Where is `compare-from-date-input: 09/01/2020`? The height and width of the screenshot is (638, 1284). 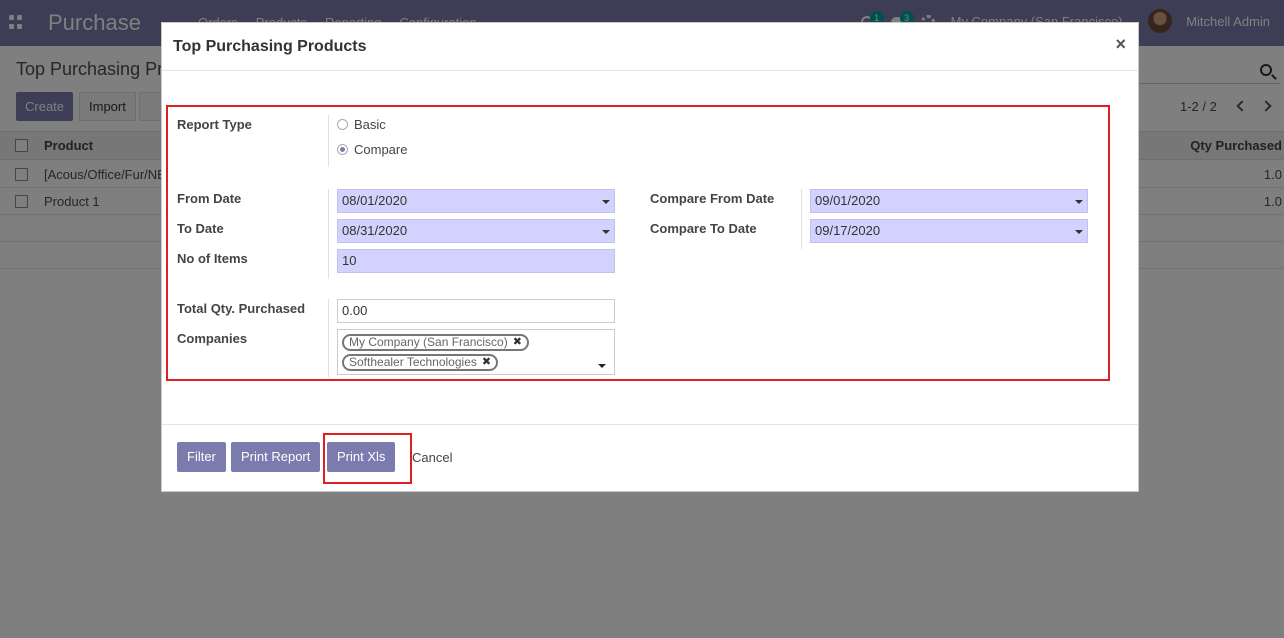 compare-from-date-input: 09/01/2020 is located at coordinates (949, 201).